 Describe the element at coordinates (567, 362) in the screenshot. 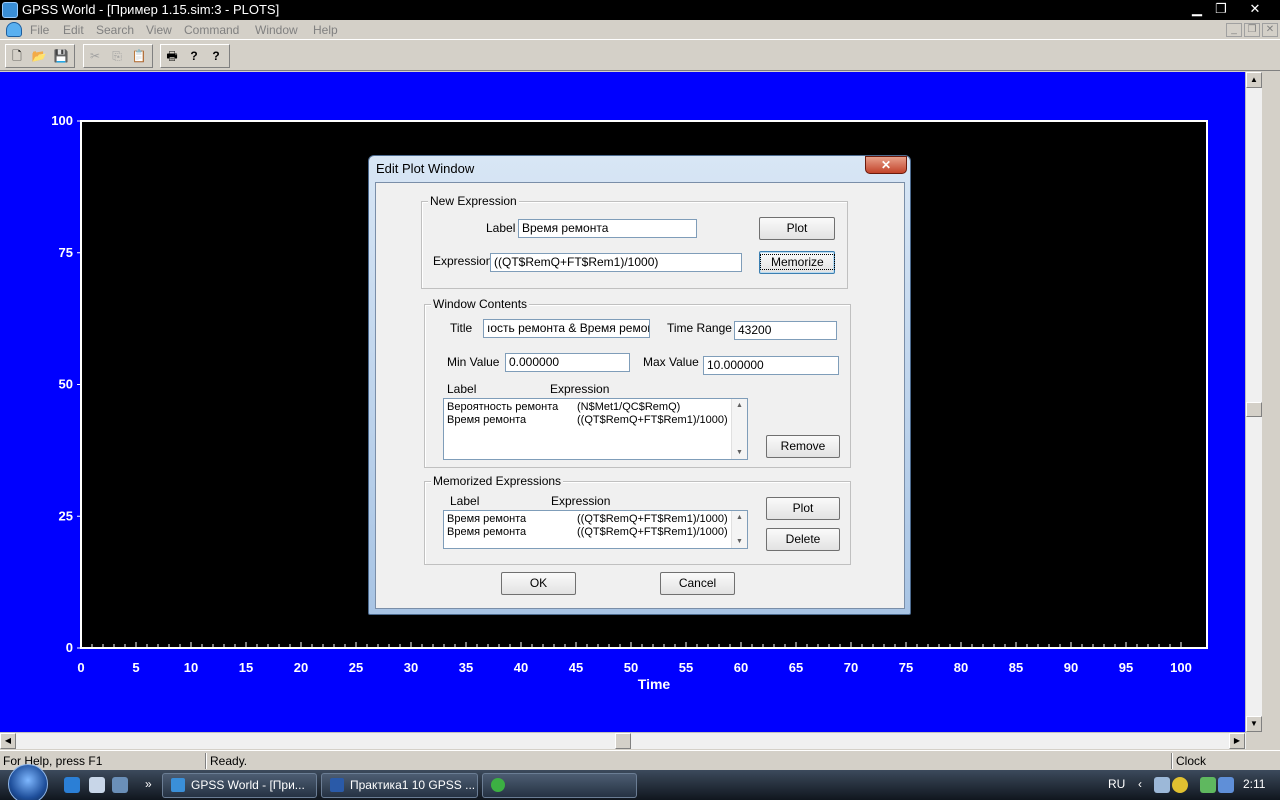

I see `min-value-input: 0.000000` at that location.